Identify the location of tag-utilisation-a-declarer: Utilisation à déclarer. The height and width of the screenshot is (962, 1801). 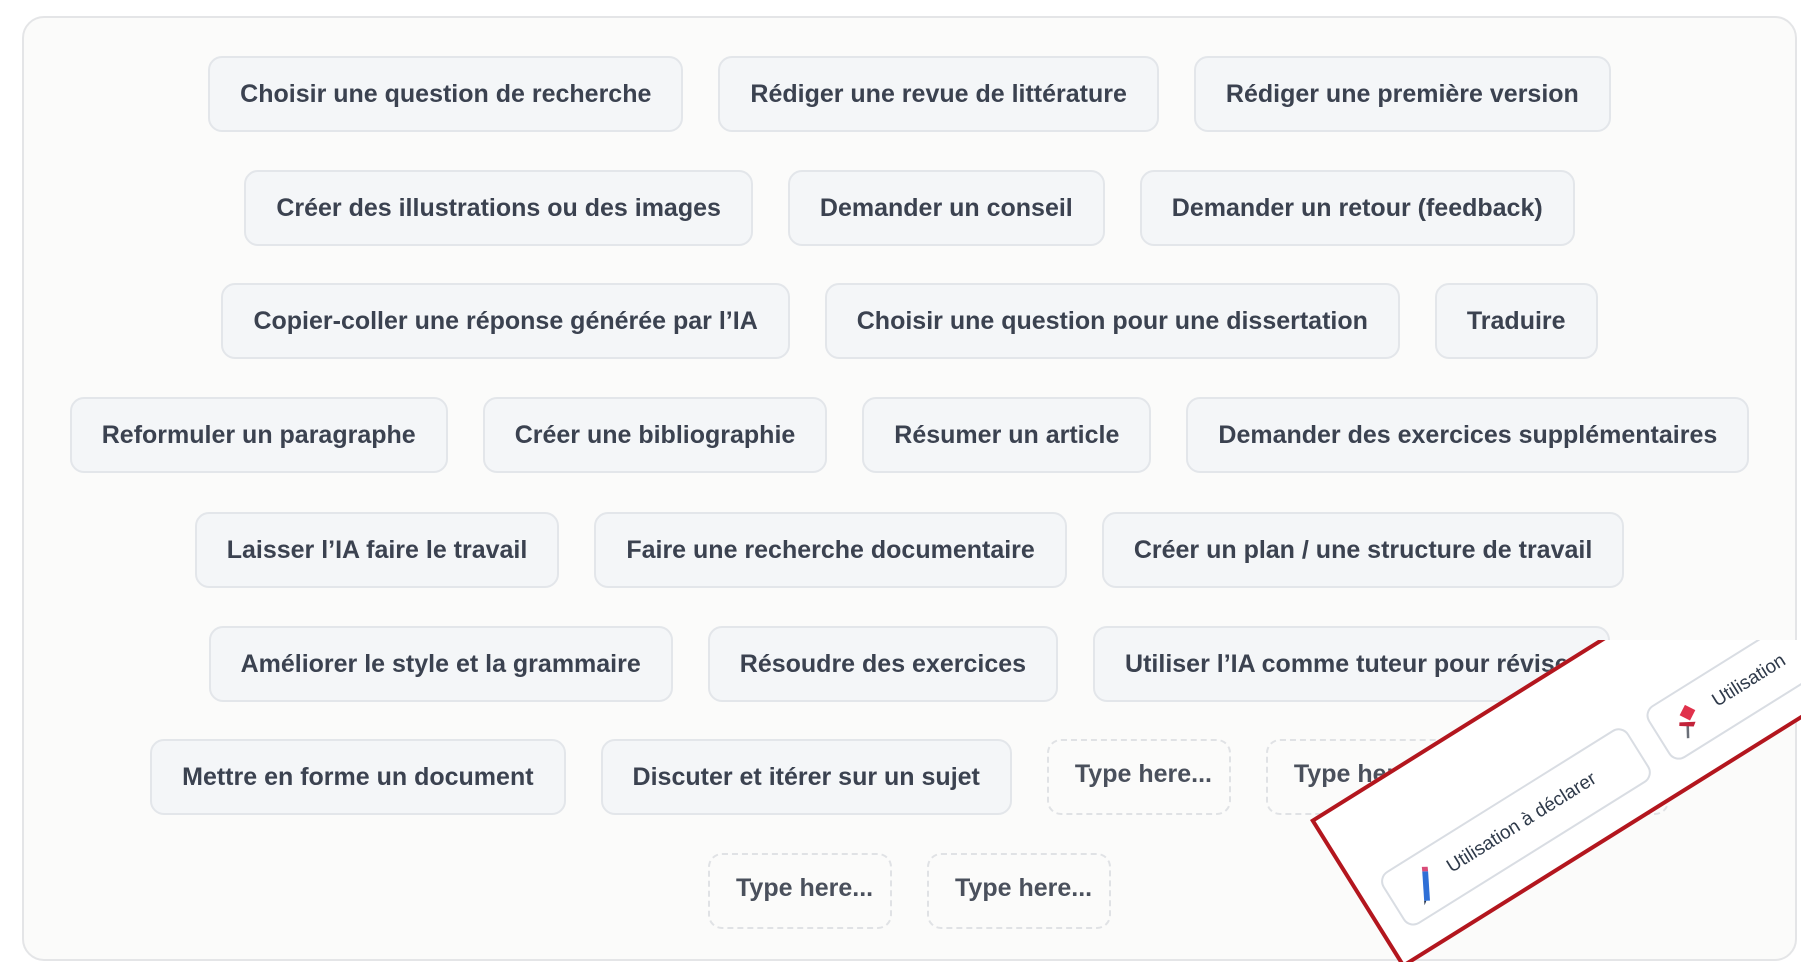
(1516, 827).